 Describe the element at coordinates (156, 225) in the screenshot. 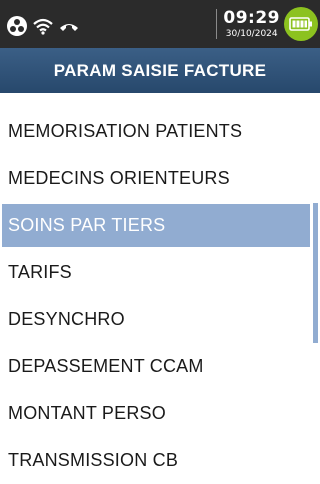

I see `menu-item-soins-par-tiers: SOINS PAR TIERS` at that location.